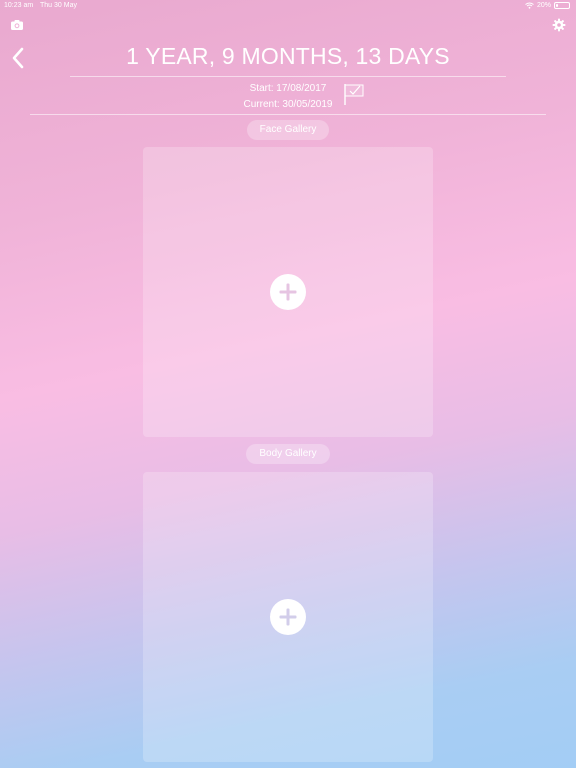 Image resolution: width=576 pixels, height=768 pixels. I want to click on body-gallery-label: Body Gallery, so click(288, 454).